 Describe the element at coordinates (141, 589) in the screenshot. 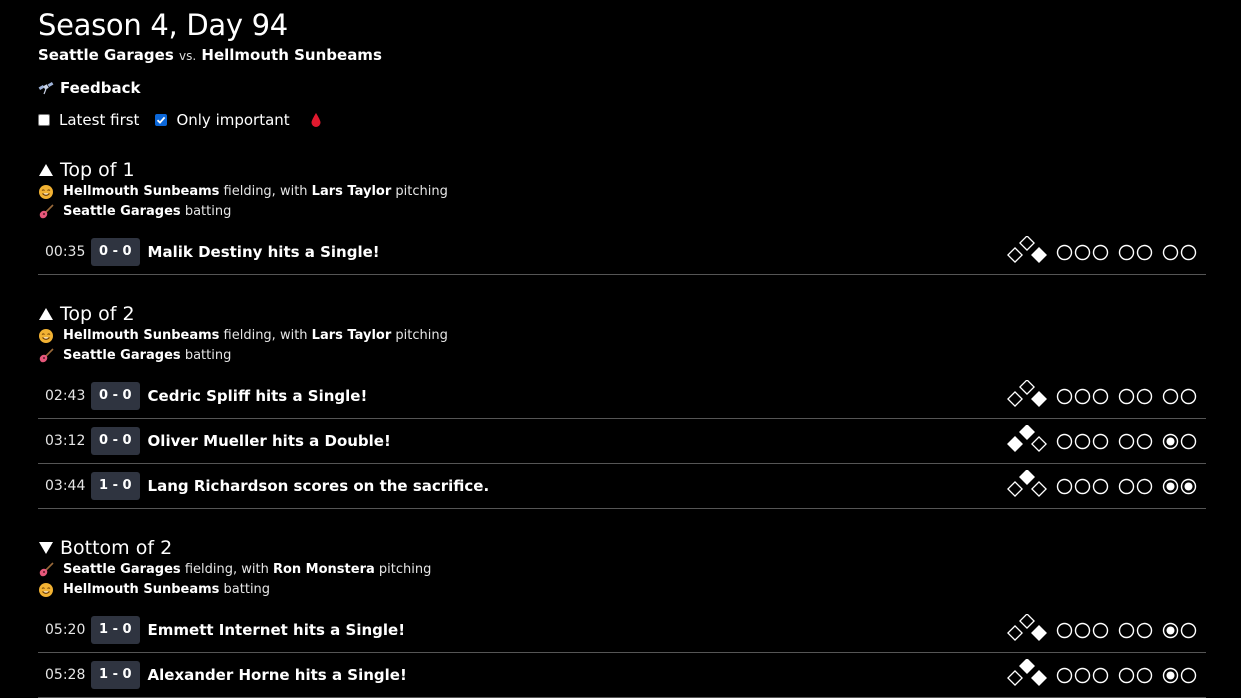

I see `batting-team-name: Hellmouth Sunbeams` at that location.